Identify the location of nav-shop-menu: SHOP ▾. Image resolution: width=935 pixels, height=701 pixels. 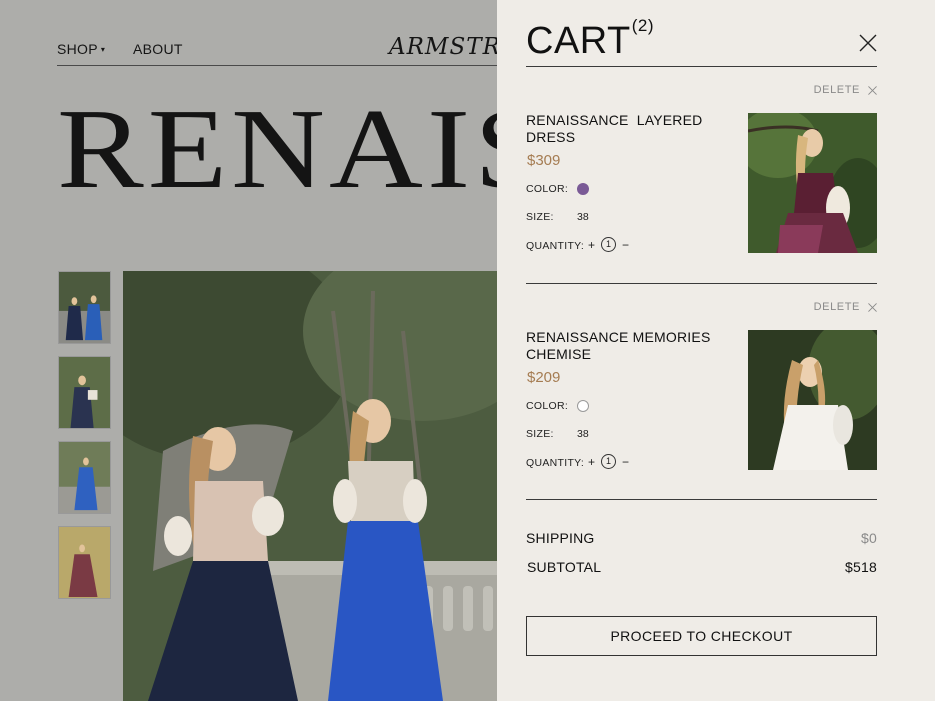
(81, 49).